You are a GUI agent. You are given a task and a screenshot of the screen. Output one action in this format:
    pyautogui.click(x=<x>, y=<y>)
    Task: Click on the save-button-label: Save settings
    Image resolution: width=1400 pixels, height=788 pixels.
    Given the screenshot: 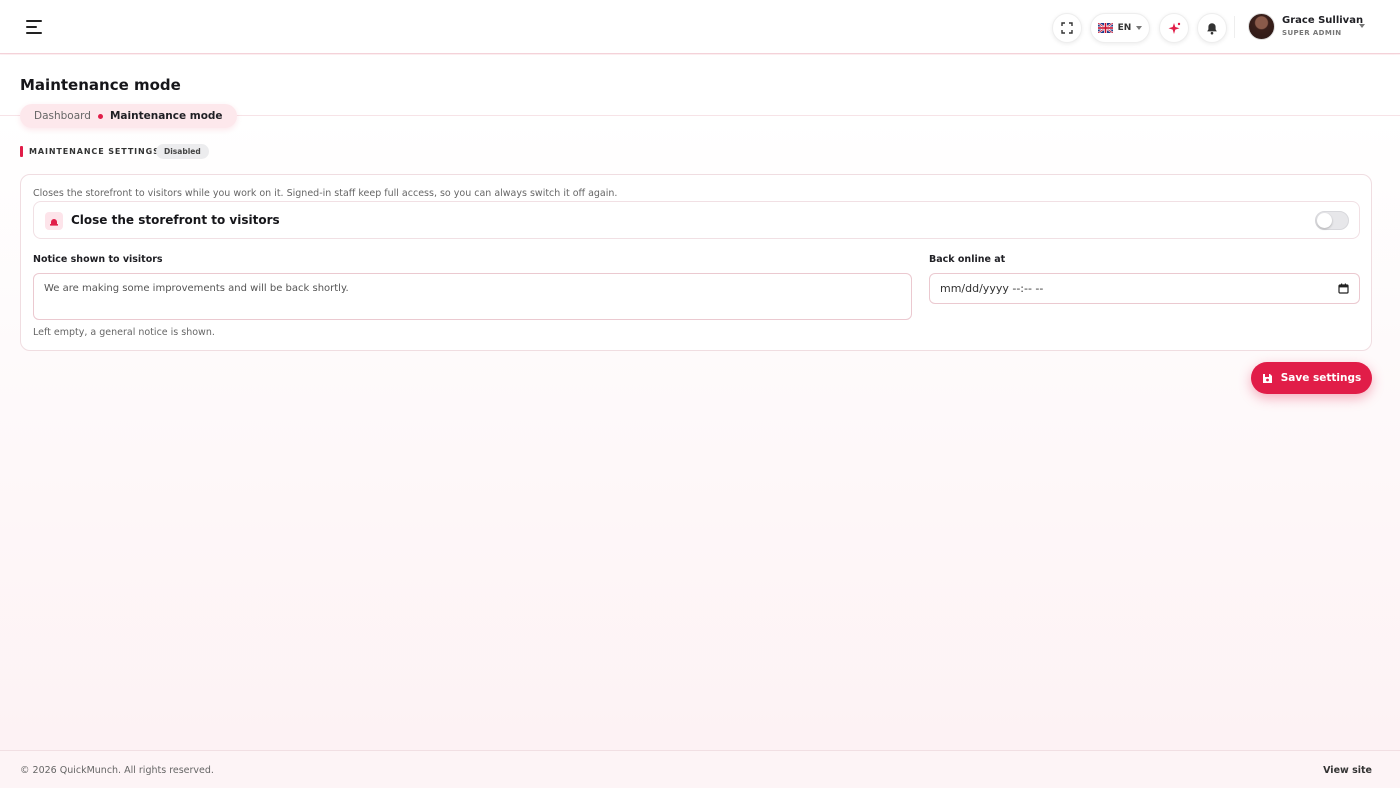 What is the action you would take?
    pyautogui.click(x=1321, y=378)
    